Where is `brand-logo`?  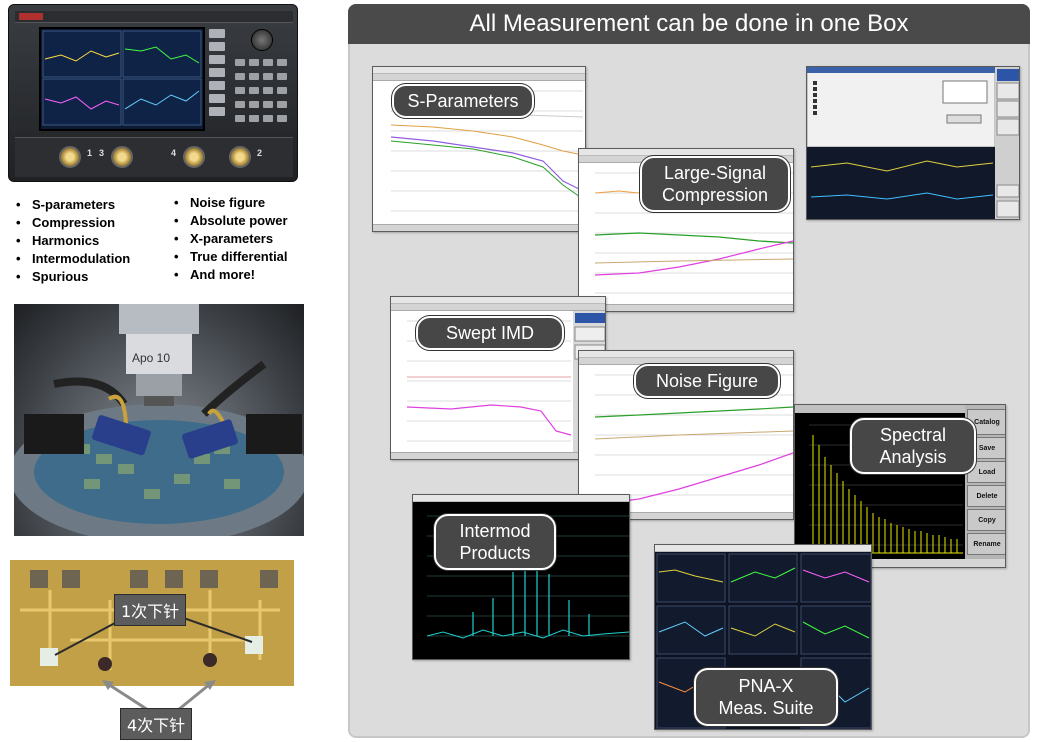
brand-logo is located at coordinates (31, 16).